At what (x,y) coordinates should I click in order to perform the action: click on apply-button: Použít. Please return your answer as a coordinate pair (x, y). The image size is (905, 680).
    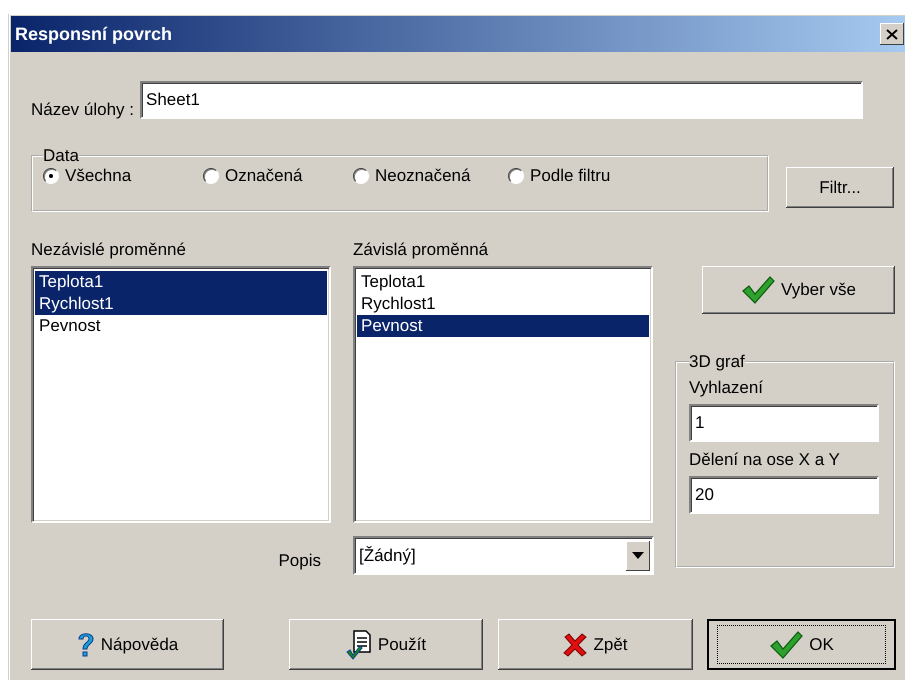
    Looking at the image, I should click on (386, 644).